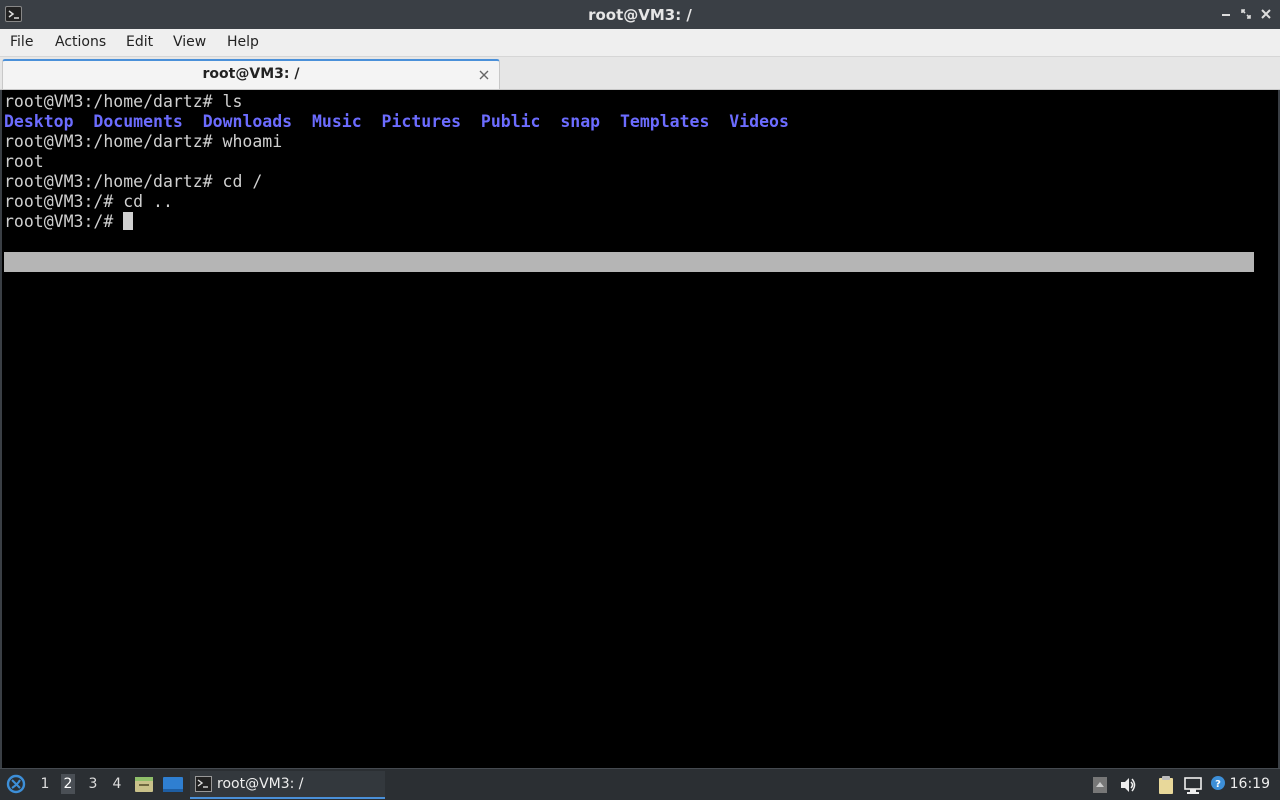 This screenshot has width=1280, height=800. What do you see at coordinates (232, 101) in the screenshot?
I see `command: ls` at bounding box center [232, 101].